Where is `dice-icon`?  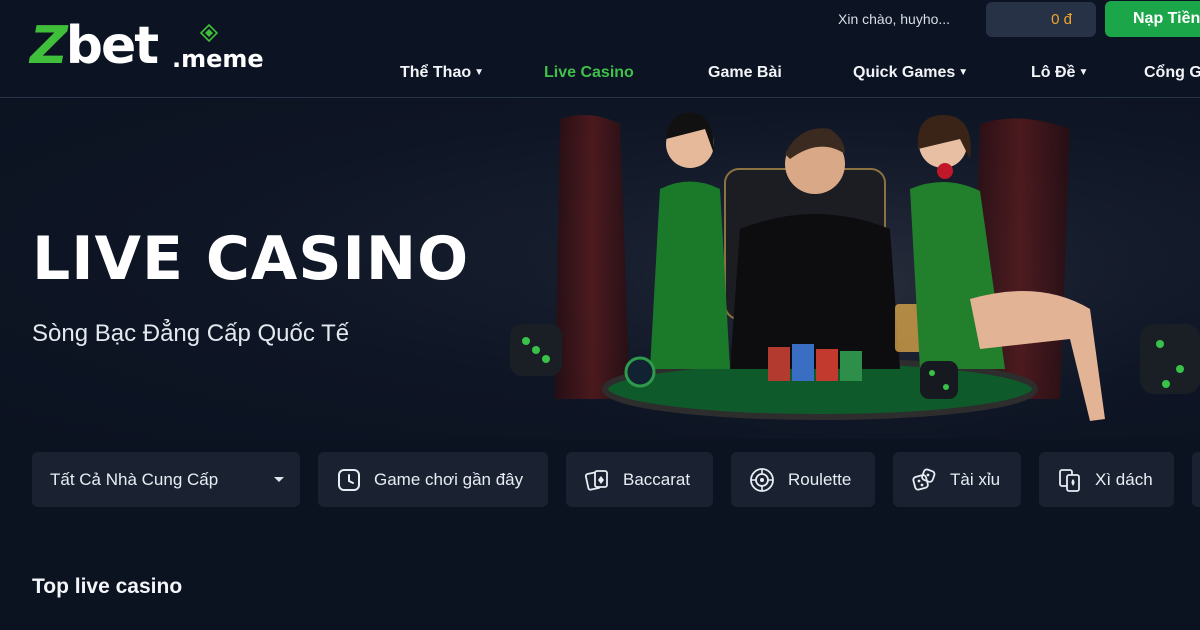
dice-icon is located at coordinates (924, 479).